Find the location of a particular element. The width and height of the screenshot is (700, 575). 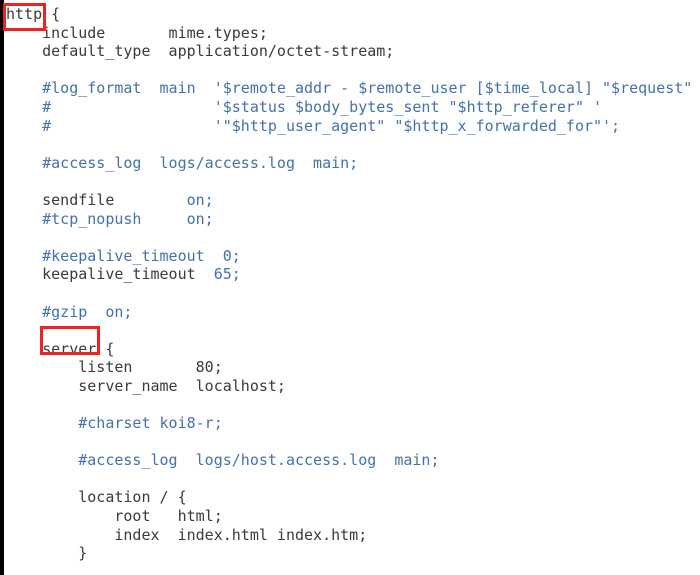

comment-token: #charset koi8-r; is located at coordinates (114, 423).